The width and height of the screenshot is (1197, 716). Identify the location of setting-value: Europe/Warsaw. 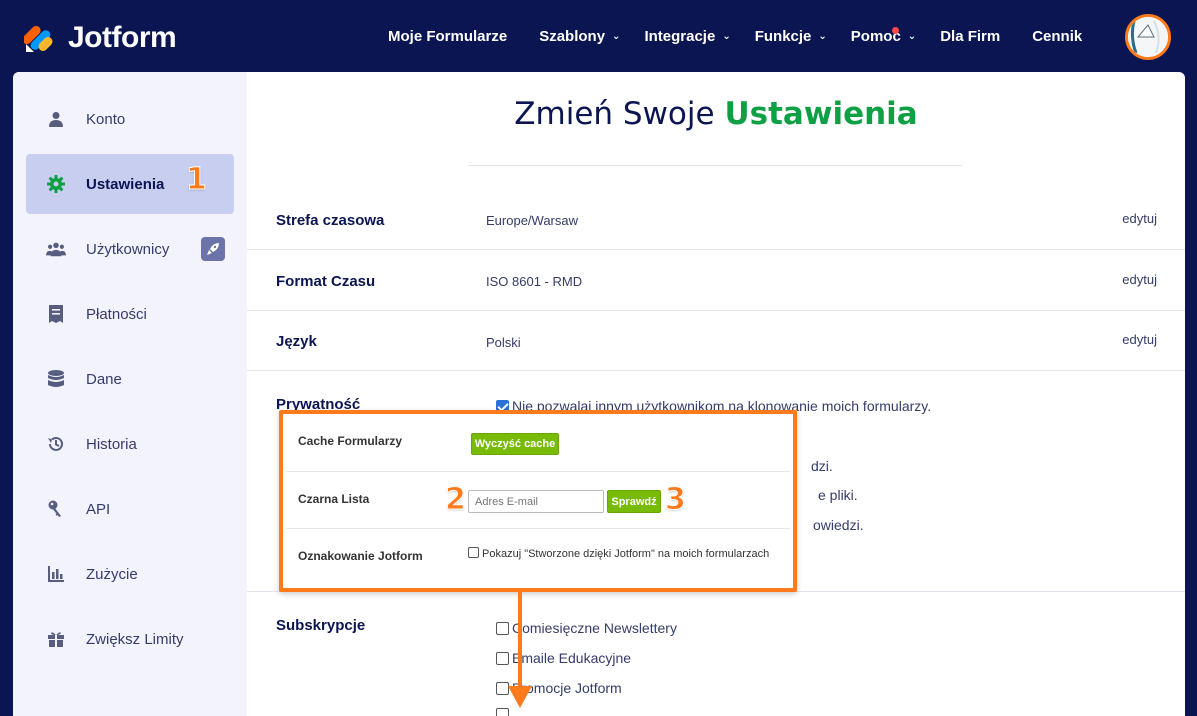
(532, 220).